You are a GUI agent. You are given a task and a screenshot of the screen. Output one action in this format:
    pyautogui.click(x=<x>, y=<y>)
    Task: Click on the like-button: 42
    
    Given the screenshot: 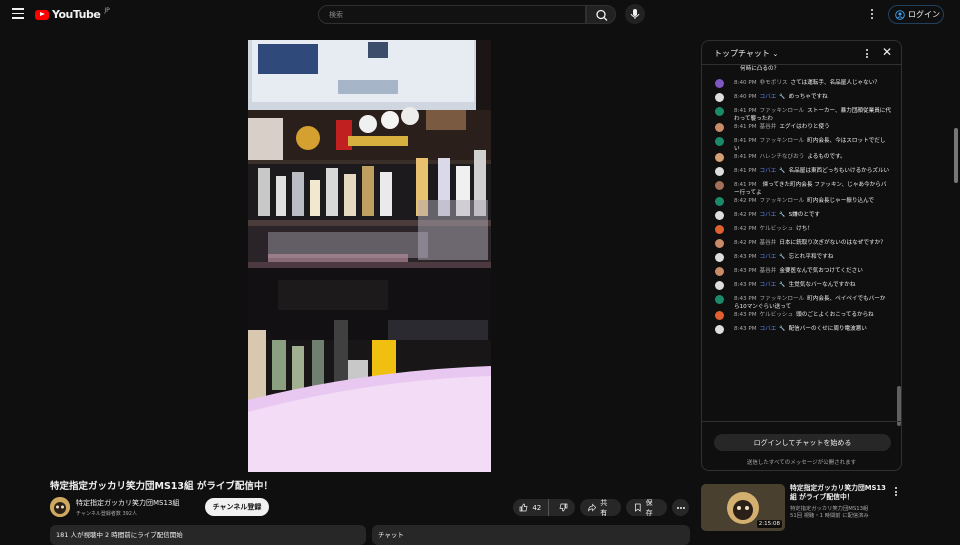 What is the action you would take?
    pyautogui.click(x=531, y=507)
    